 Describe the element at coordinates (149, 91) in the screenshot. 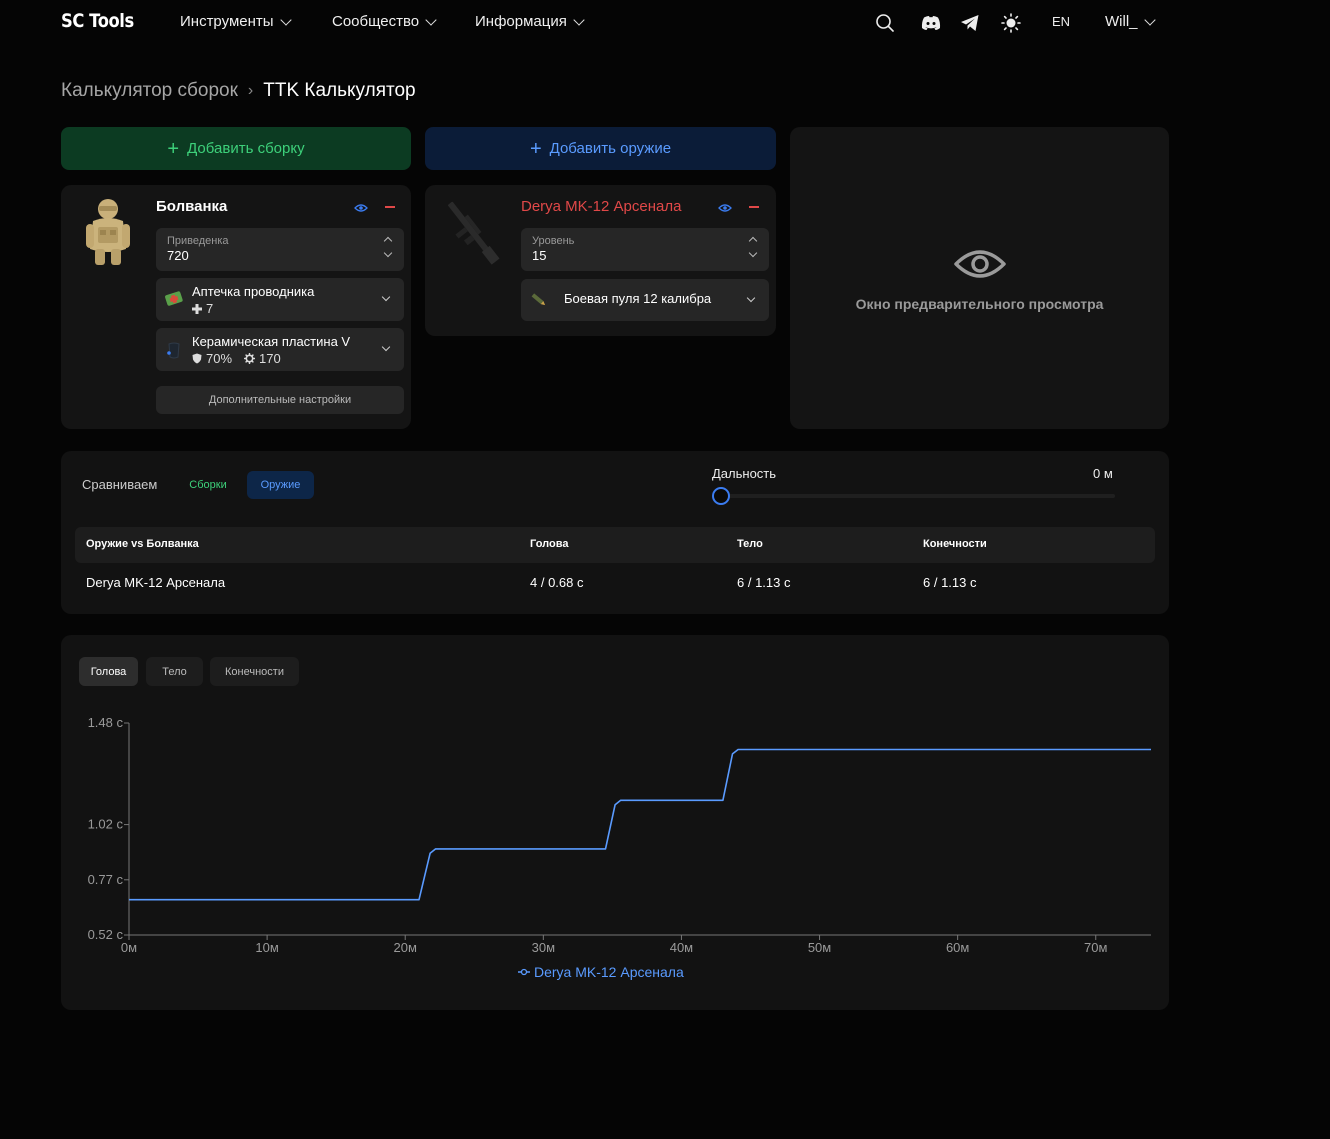

I see `breadcrumb-parent-link: Калькулятор сборок` at that location.